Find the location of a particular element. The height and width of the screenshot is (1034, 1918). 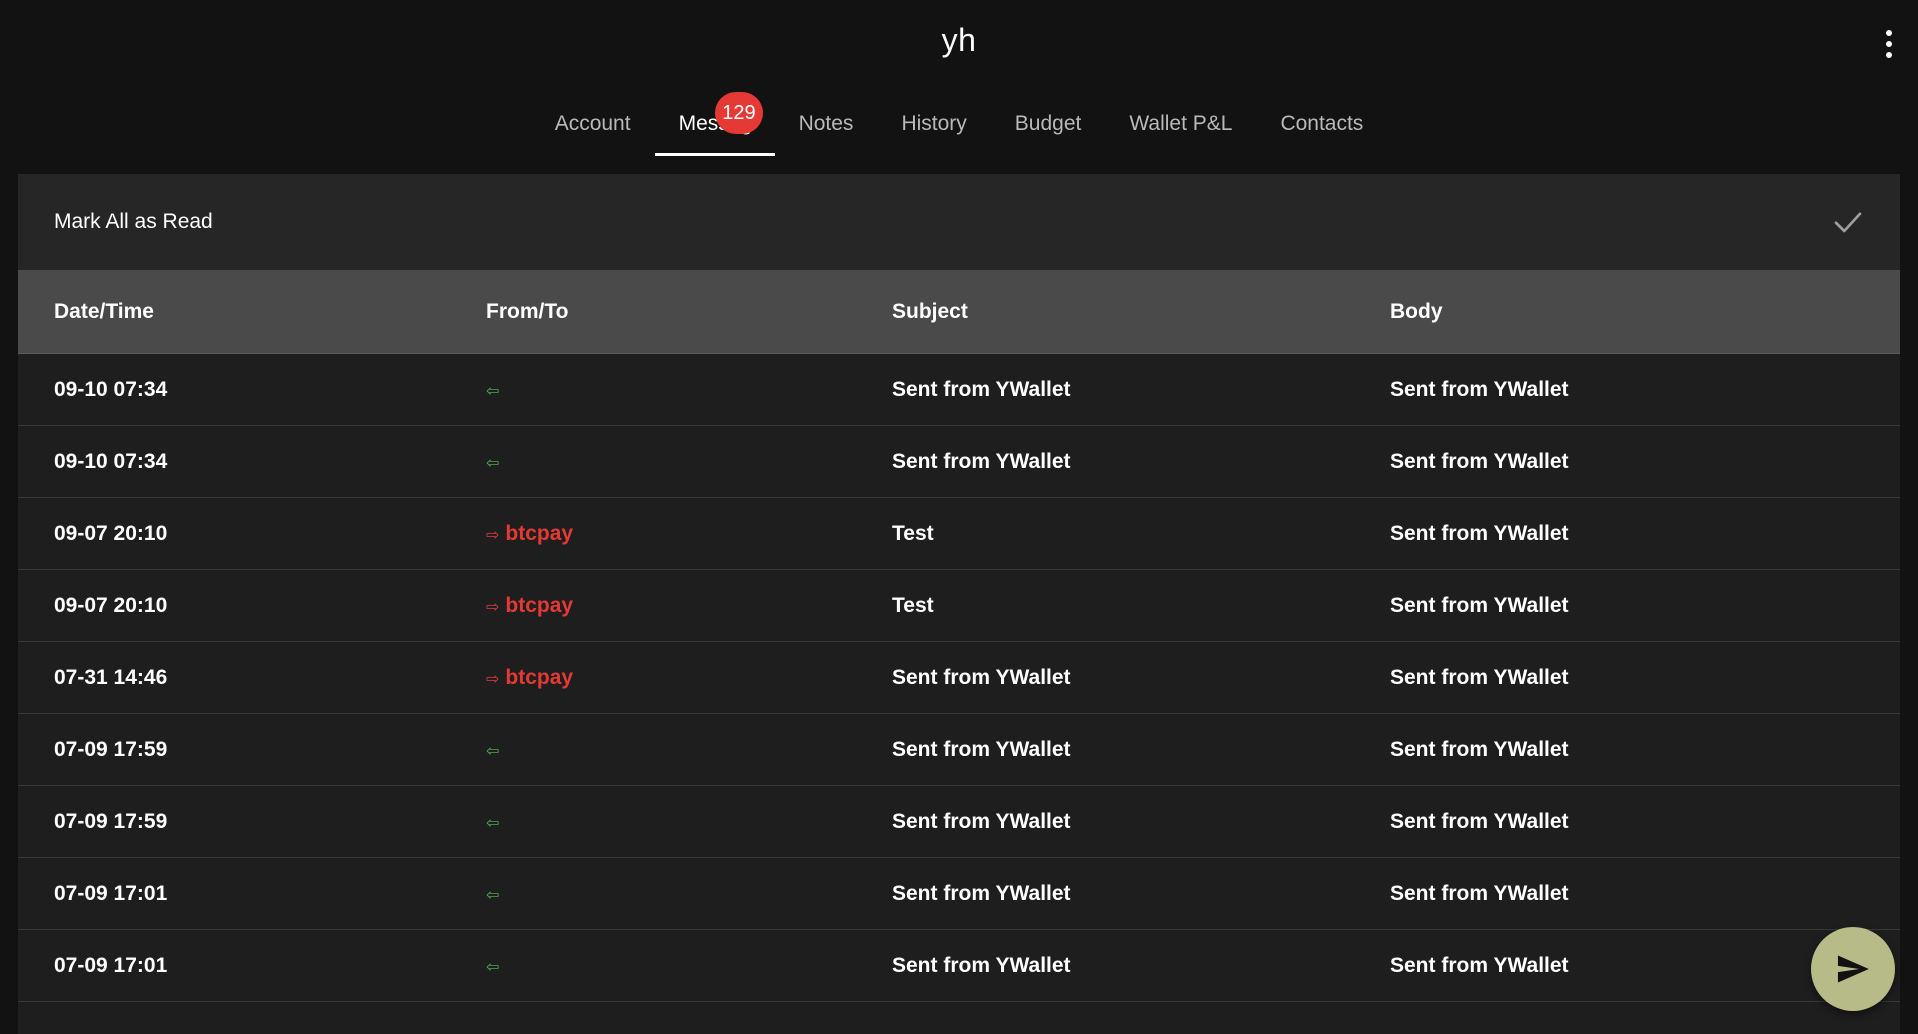

tab-contacts: Contacts is located at coordinates (1321, 124).